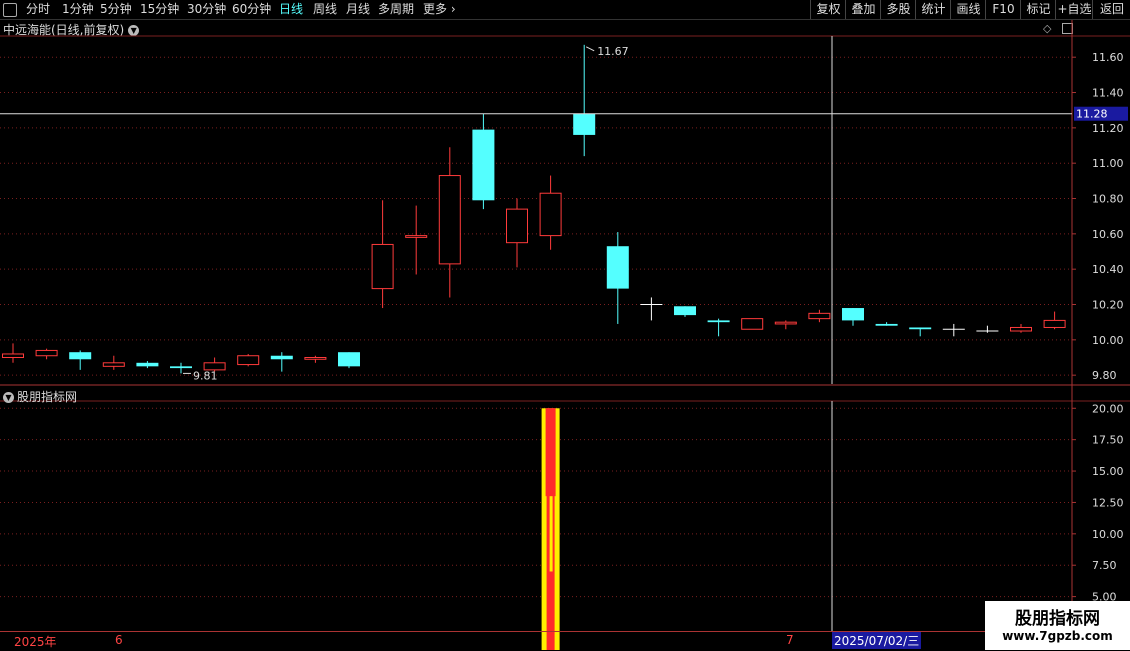 Image resolution: width=1130 pixels, height=651 pixels. I want to click on indicator-title: ▼ 股朋指标网, so click(40, 396).